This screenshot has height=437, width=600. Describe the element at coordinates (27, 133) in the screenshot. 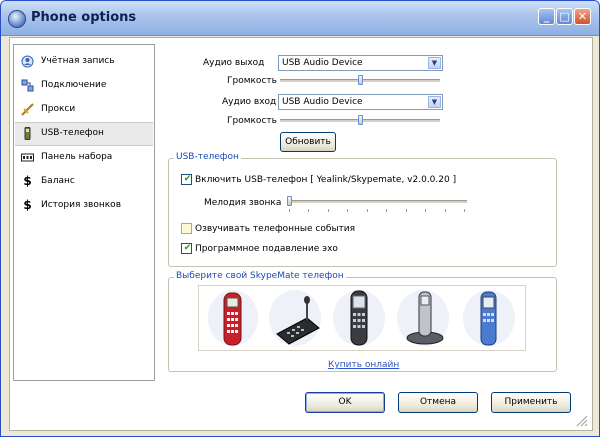

I see `usb-phone-icon` at that location.